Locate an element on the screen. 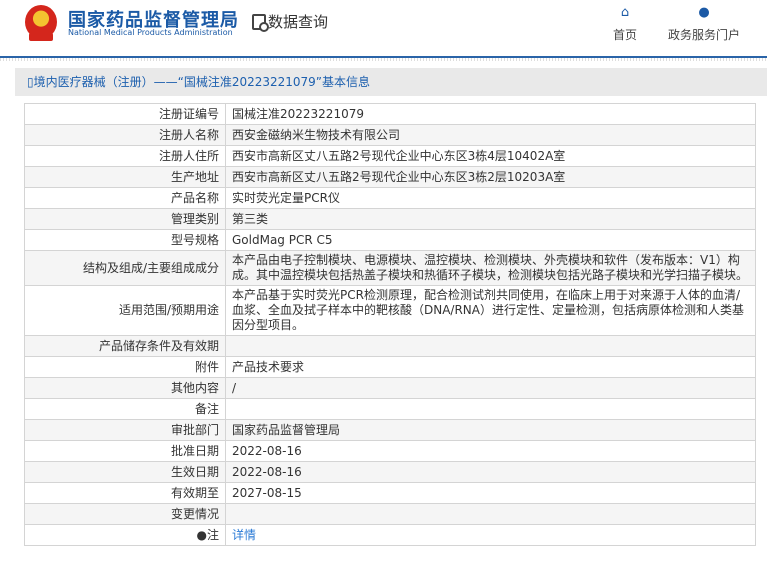 The image size is (767, 570). data-query-title: 数据查询 is located at coordinates (290, 21).